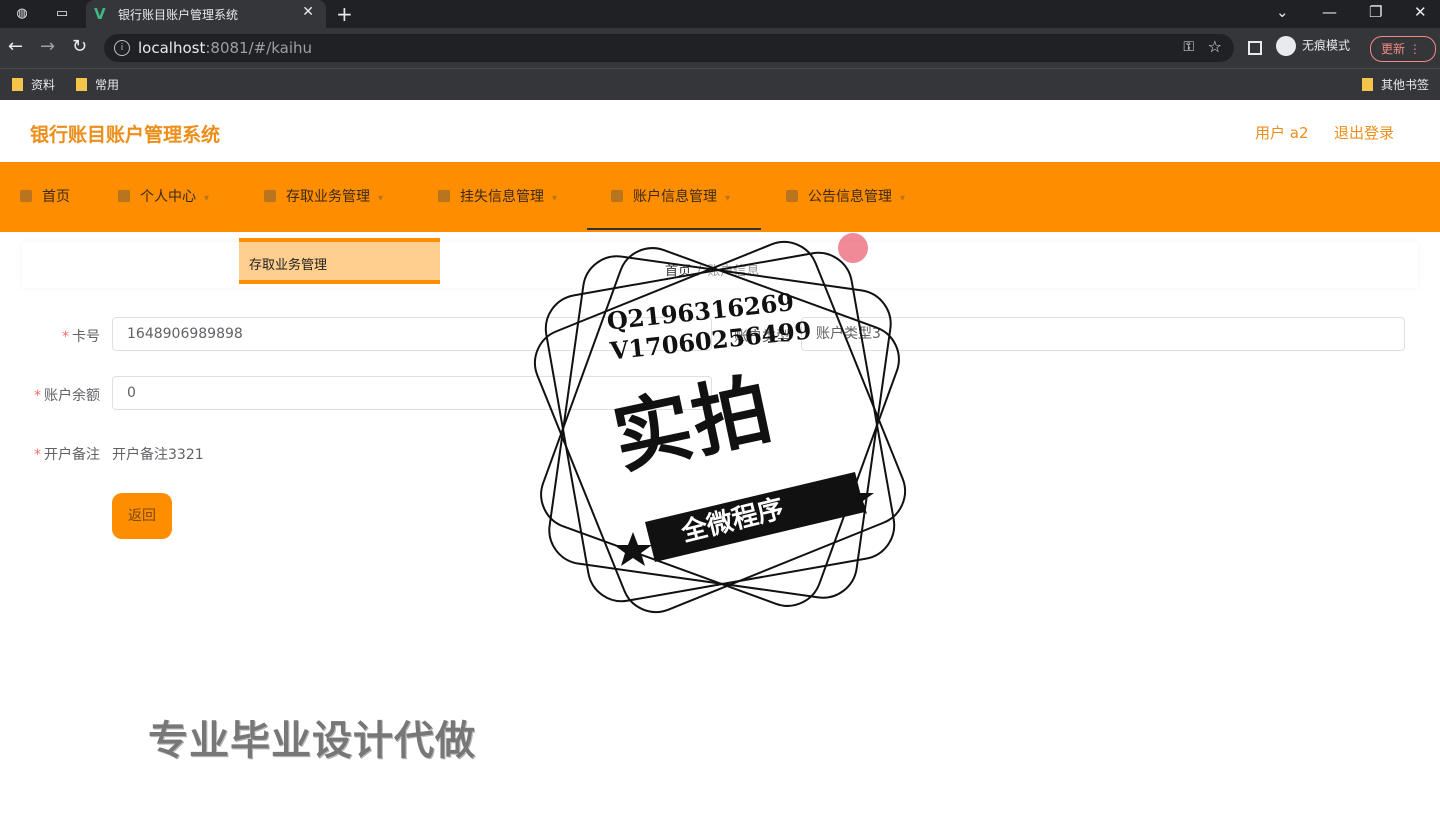  I want to click on restore-icon: ❐, so click(1375, 12).